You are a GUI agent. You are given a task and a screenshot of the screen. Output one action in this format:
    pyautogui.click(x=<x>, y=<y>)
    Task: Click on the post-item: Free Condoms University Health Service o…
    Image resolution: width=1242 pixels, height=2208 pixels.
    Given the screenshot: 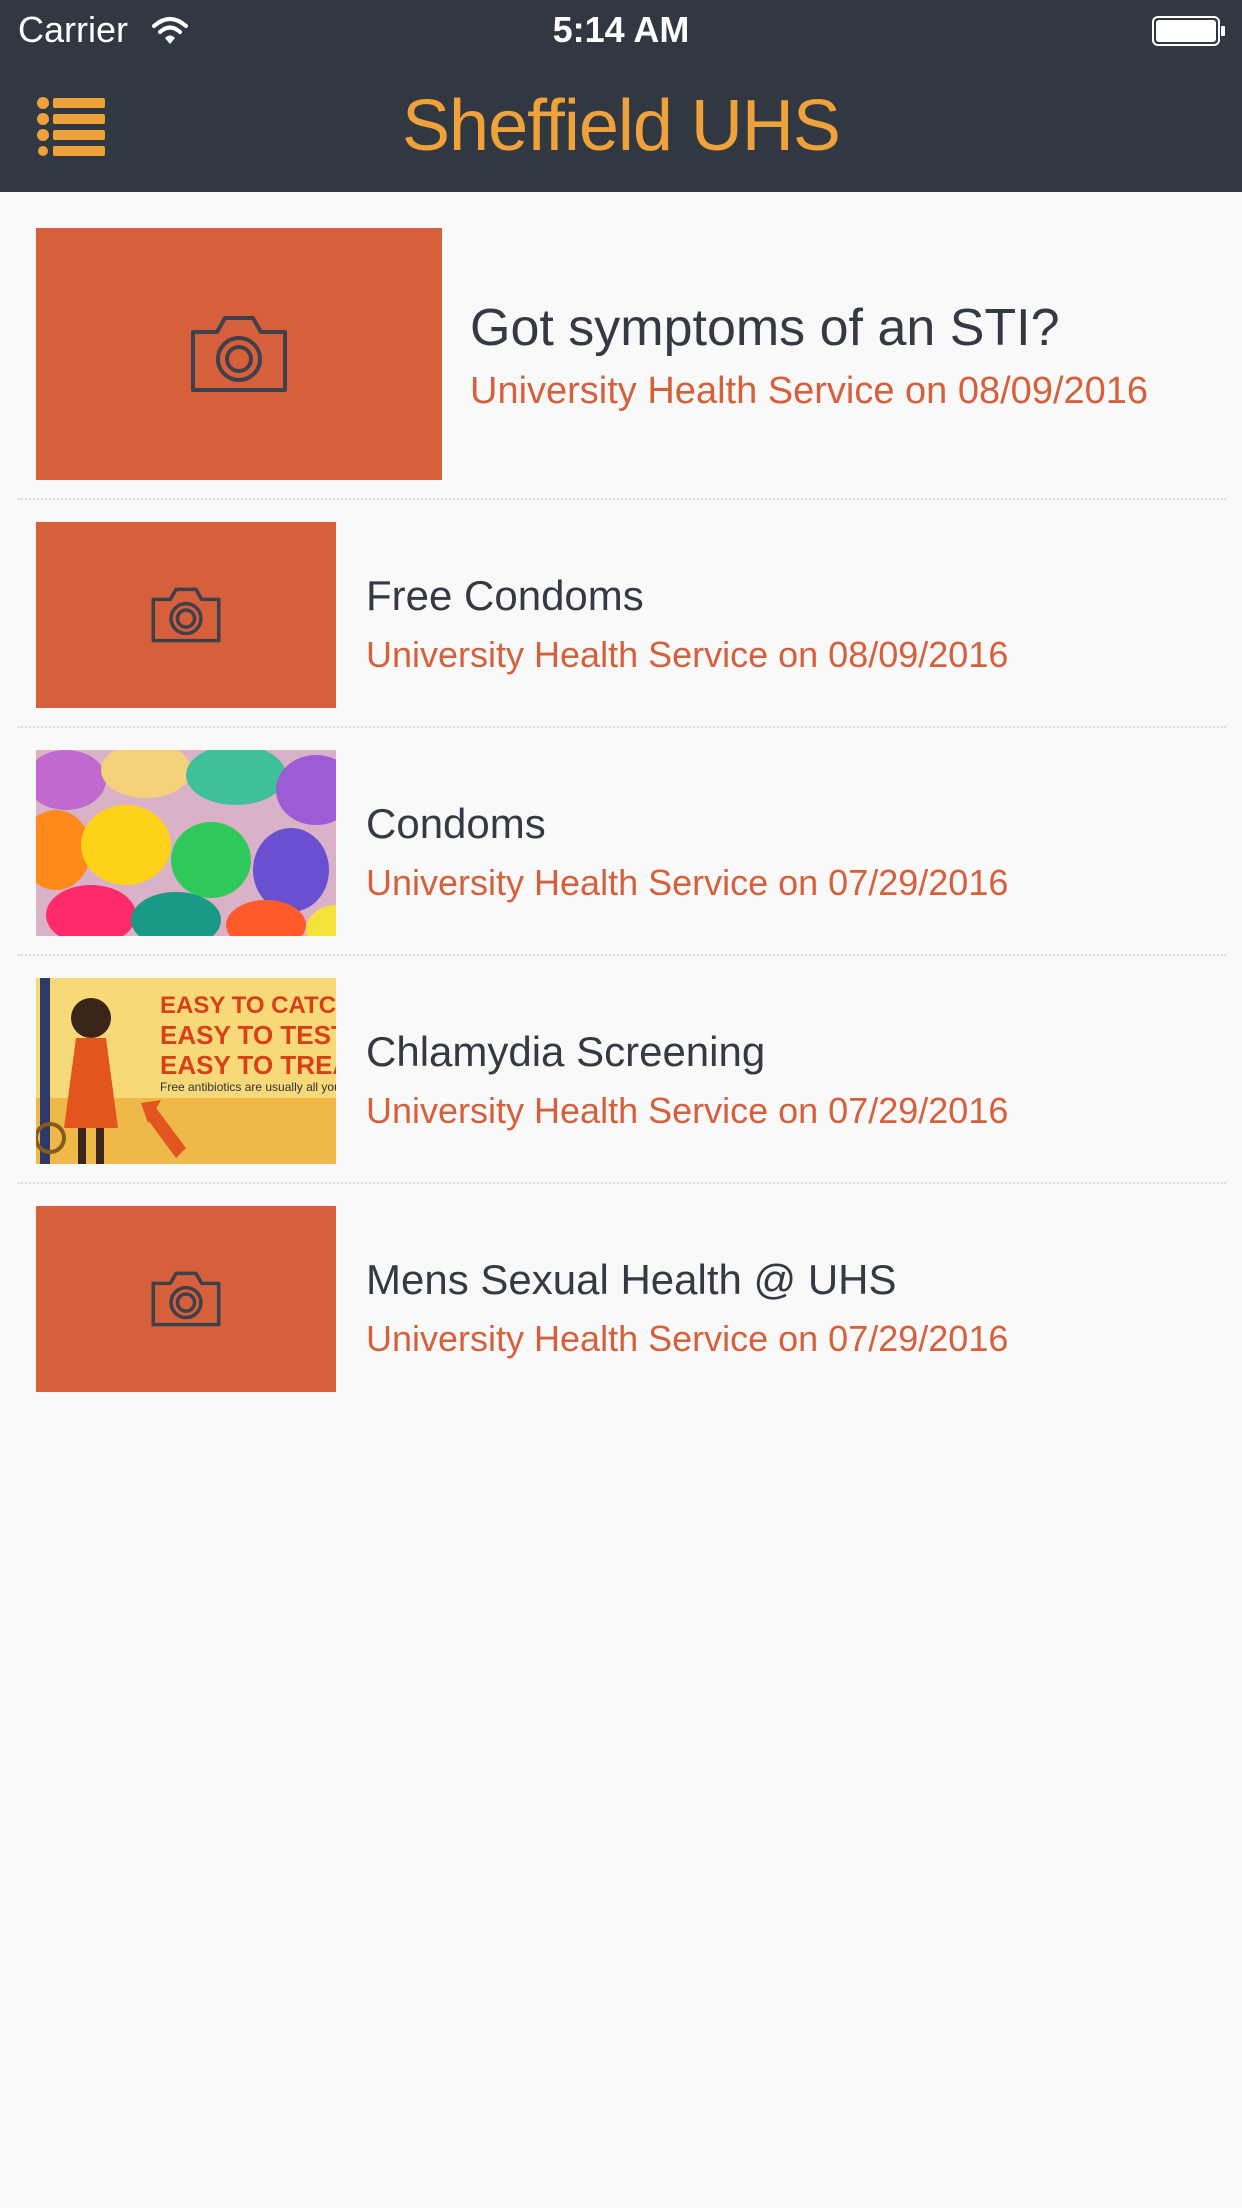 What is the action you would take?
    pyautogui.click(x=622, y=614)
    